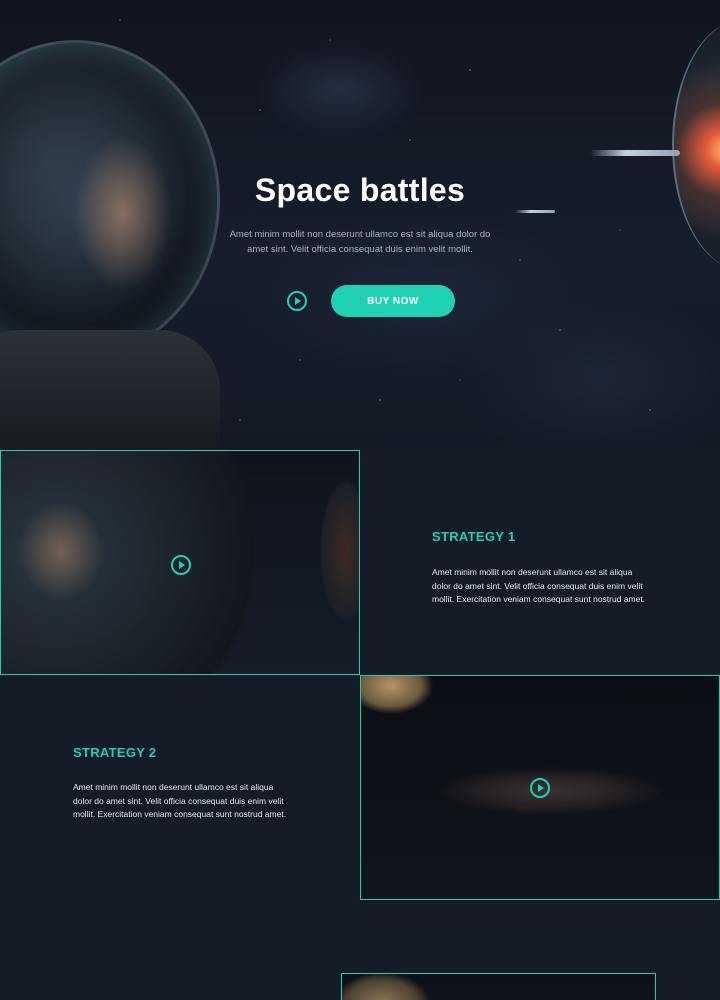  Describe the element at coordinates (110, 390) in the screenshot. I see `astronaut-suit-image` at that location.